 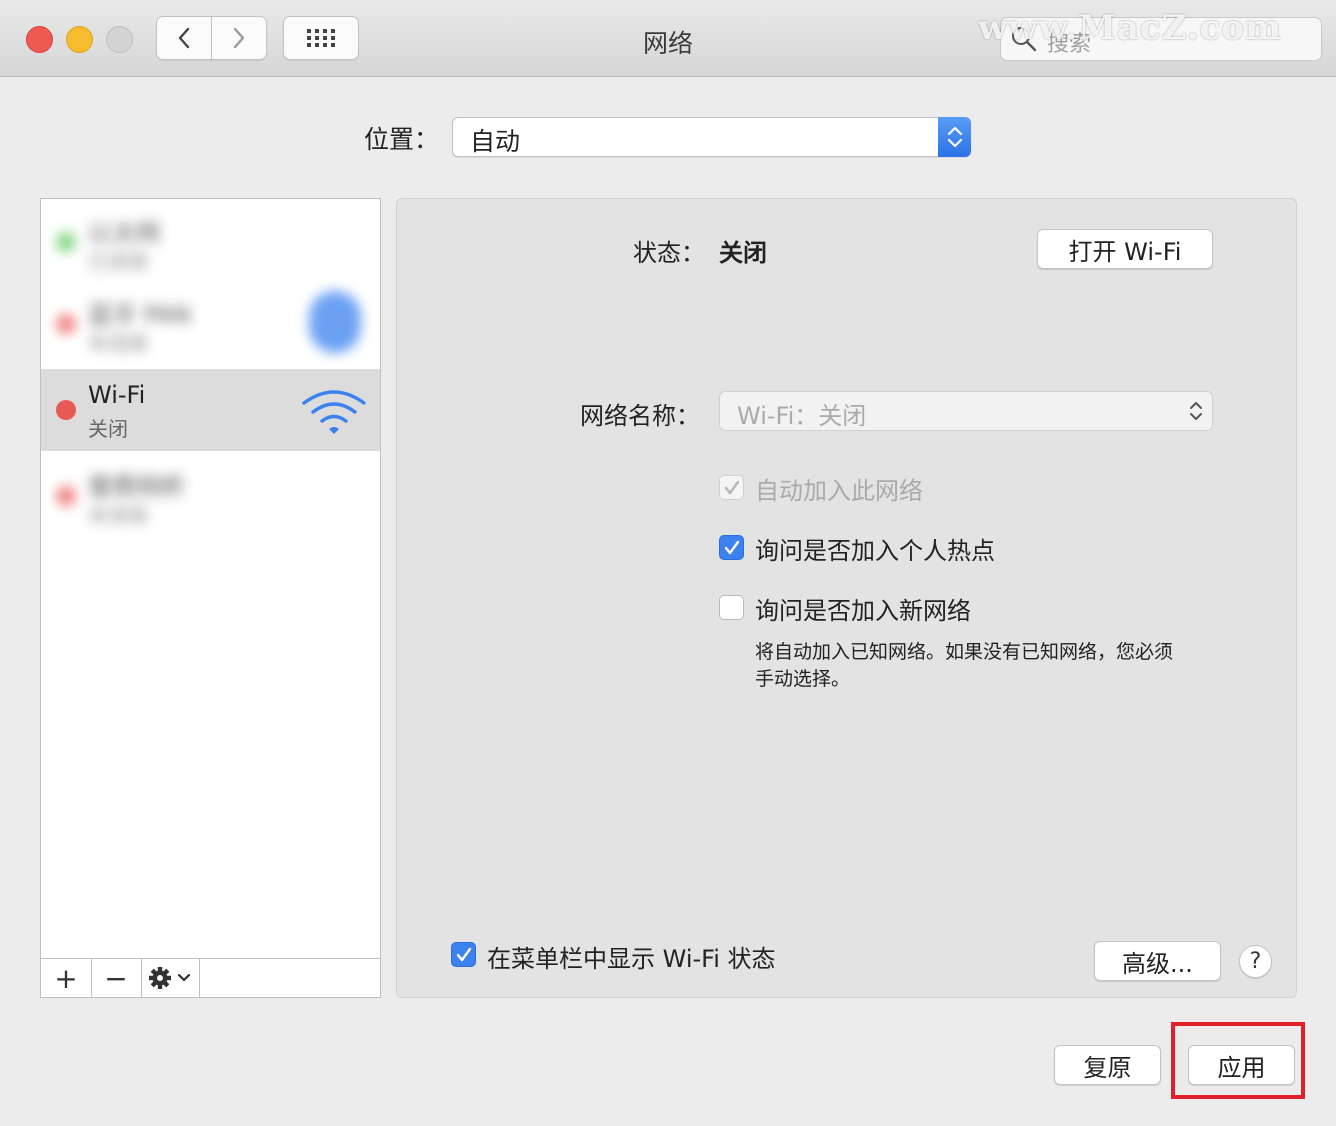 What do you see at coordinates (118, 261) in the screenshot?
I see `service-status: 已连接` at bounding box center [118, 261].